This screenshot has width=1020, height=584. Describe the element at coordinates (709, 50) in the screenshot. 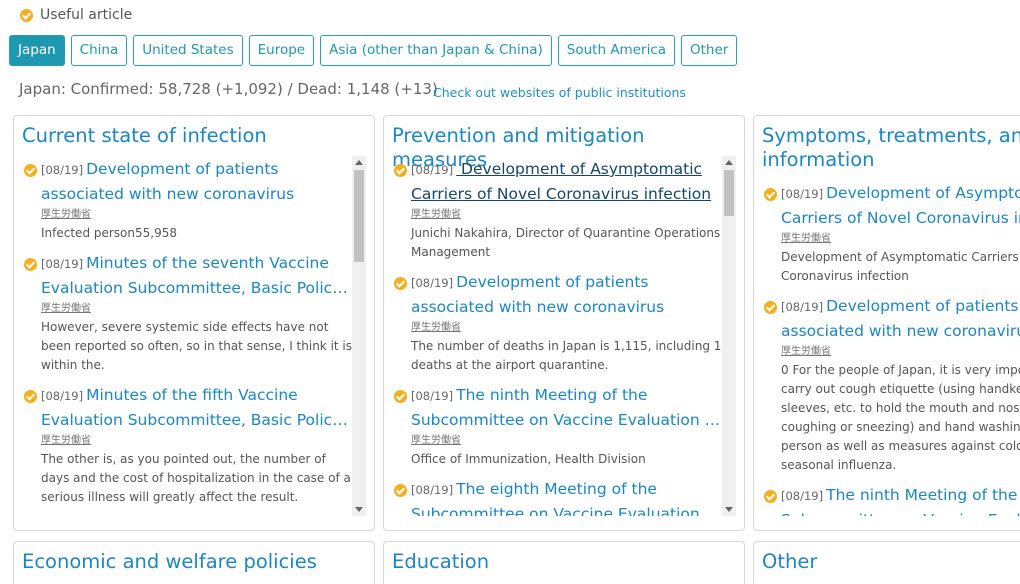

I see `tab-other: Other` at that location.